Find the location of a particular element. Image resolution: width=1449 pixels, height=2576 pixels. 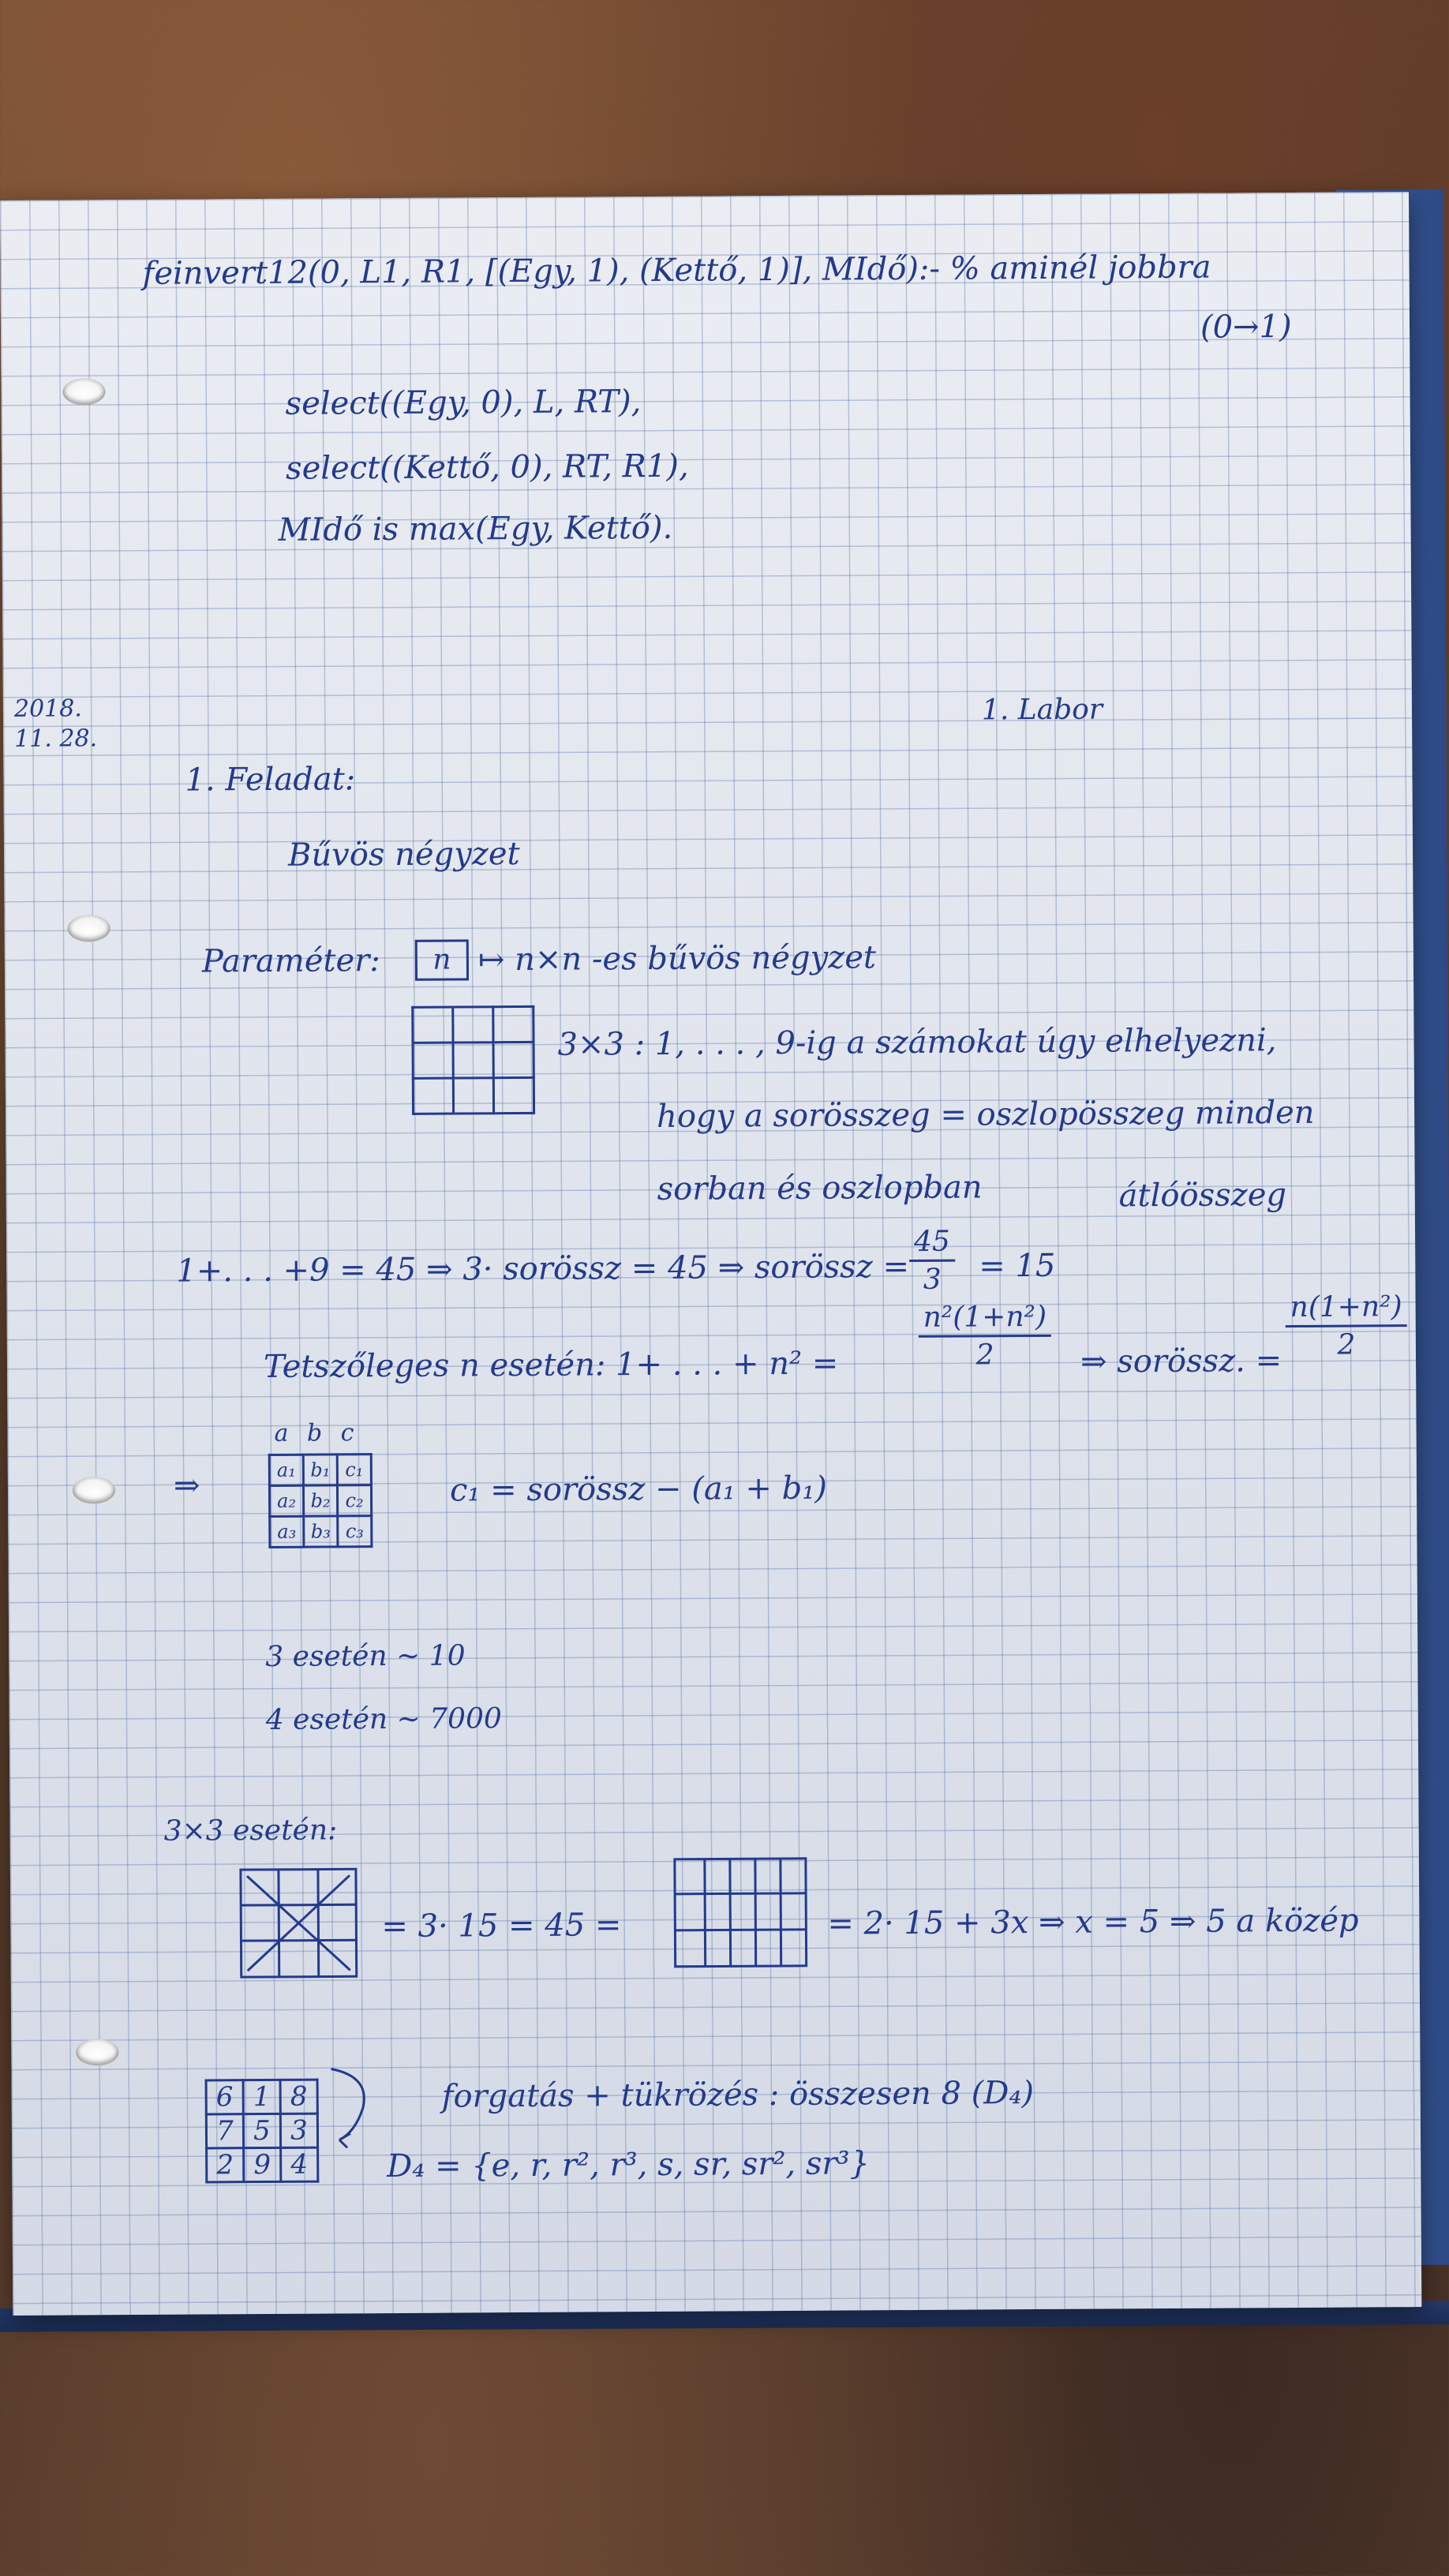

magic-cell: 8 is located at coordinates (299, 2097).